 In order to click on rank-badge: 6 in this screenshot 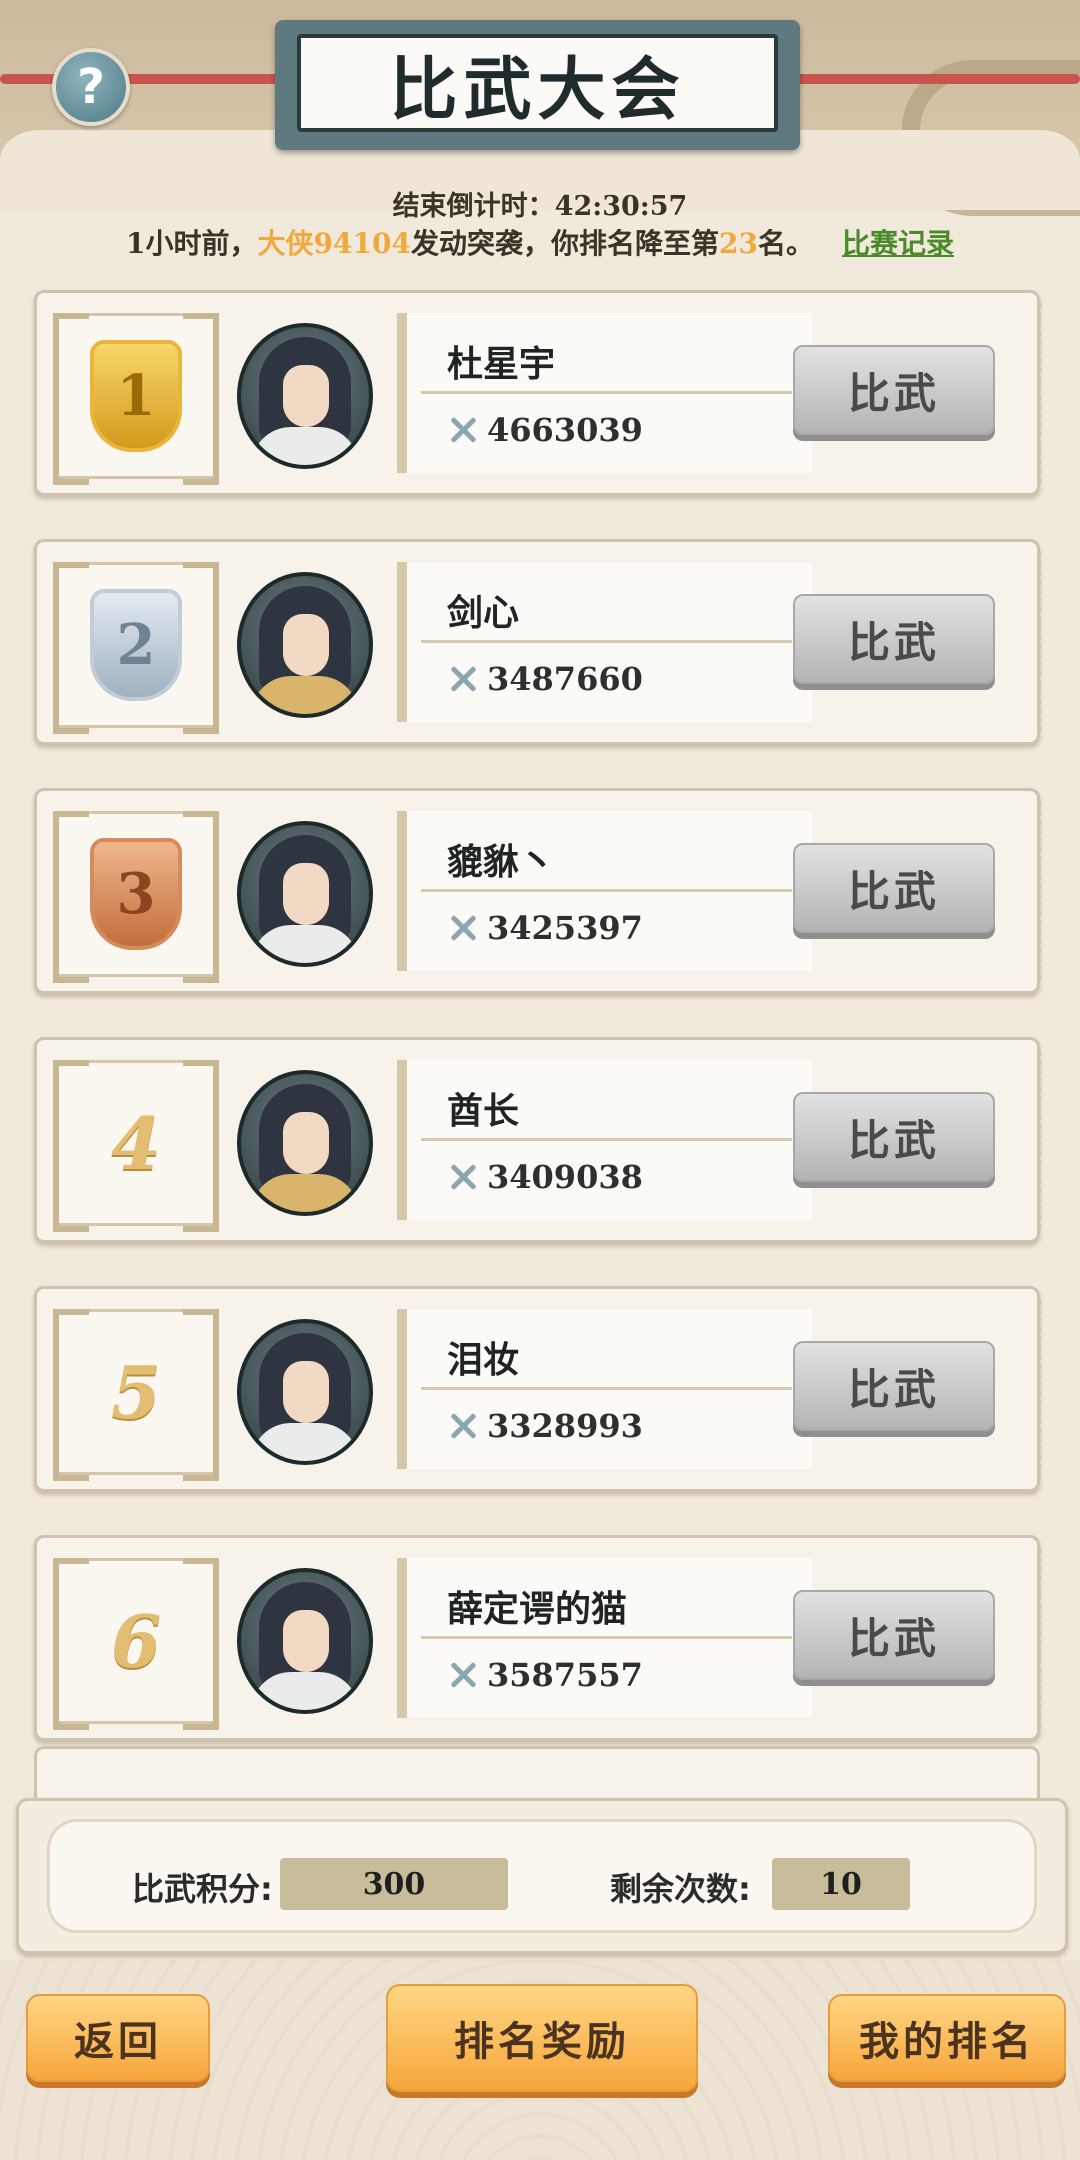, I will do `click(136, 1644)`.